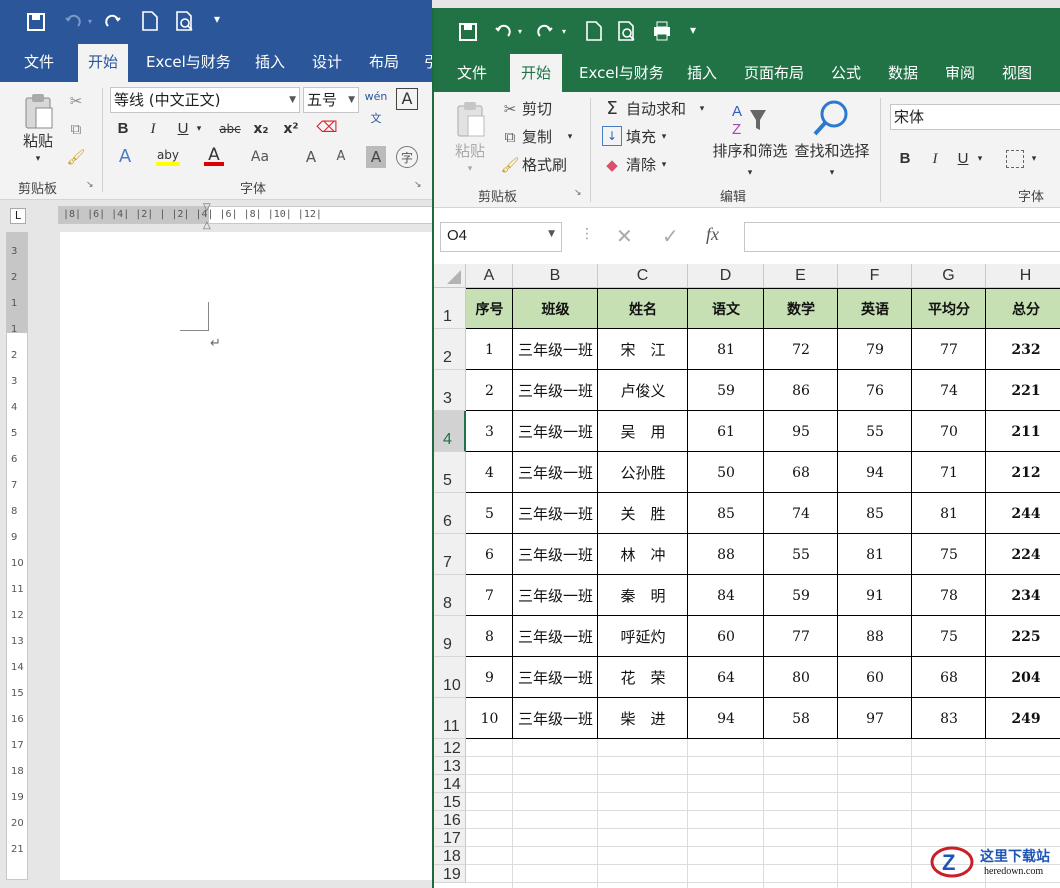 The height and width of the screenshot is (888, 1060). I want to click on cancel-icon: ✕, so click(624, 236).